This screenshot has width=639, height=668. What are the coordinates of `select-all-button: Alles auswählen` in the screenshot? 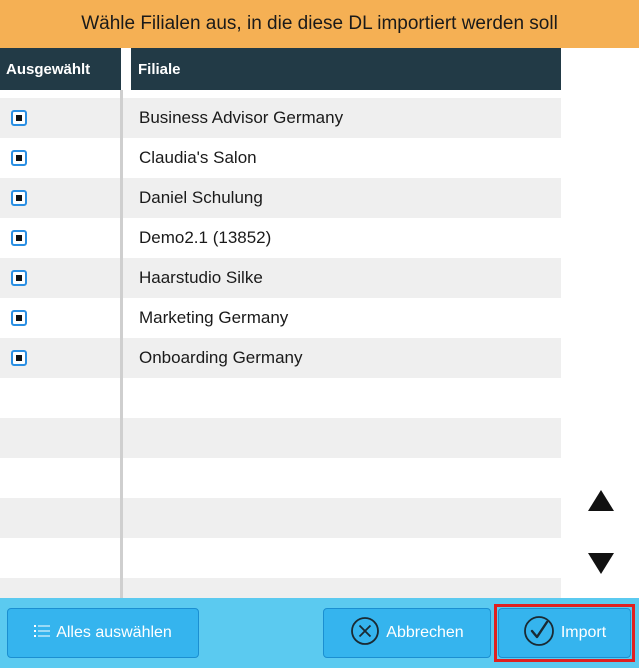 It's located at (103, 633).